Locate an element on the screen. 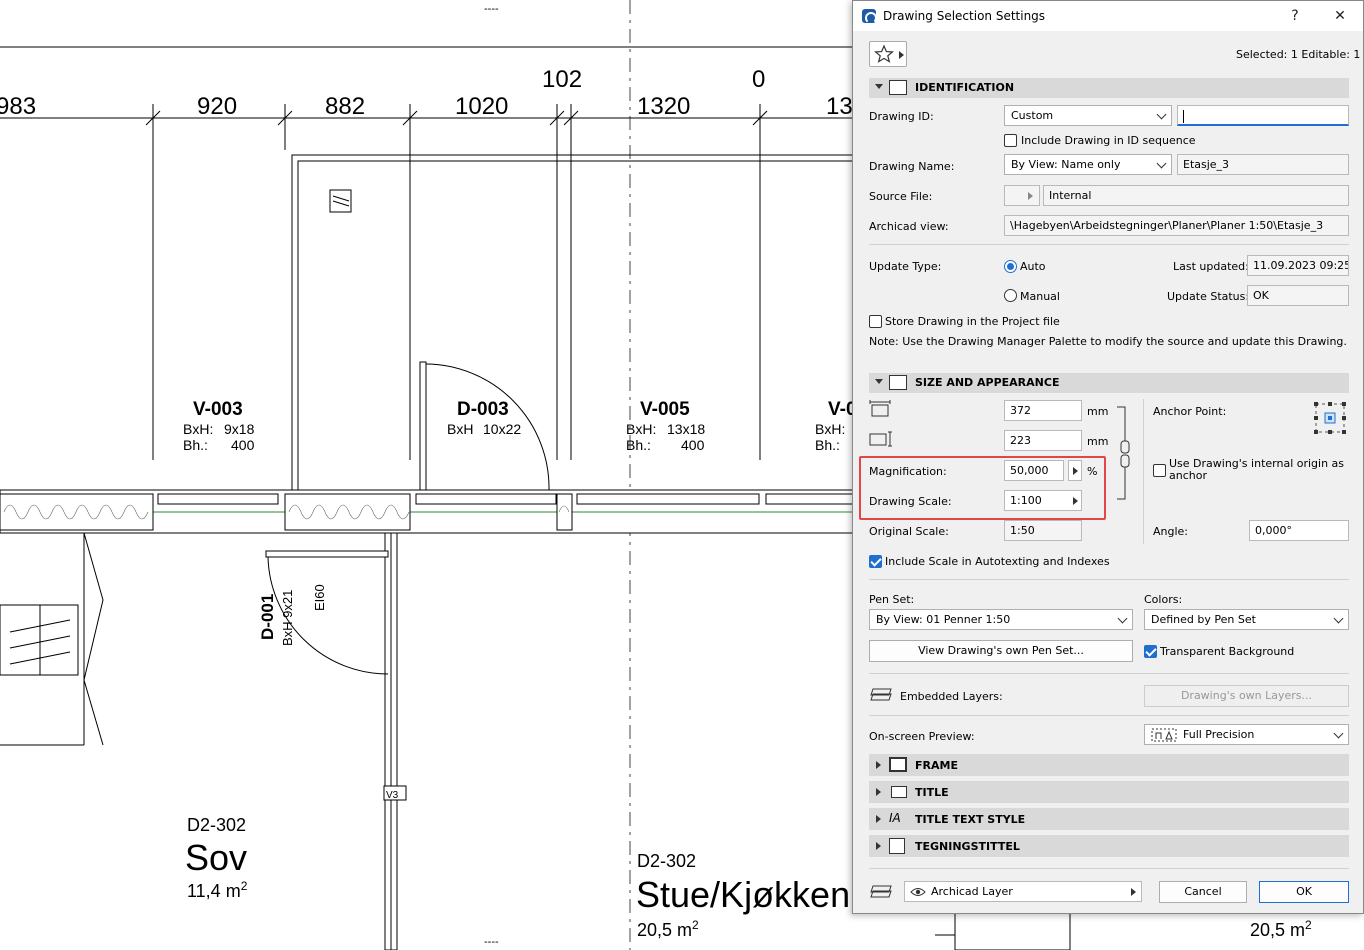 This screenshot has width=1364, height=950. width-icon is located at coordinates (880, 408).